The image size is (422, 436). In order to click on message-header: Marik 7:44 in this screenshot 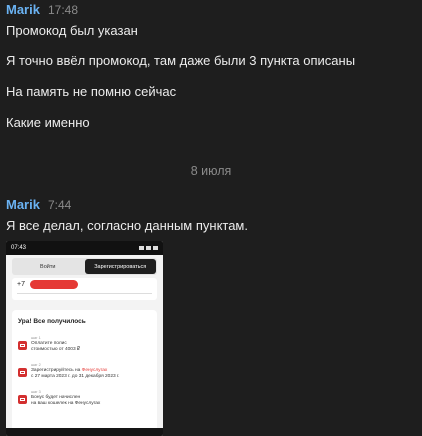, I will do `click(211, 206)`.